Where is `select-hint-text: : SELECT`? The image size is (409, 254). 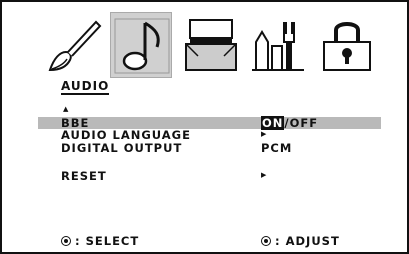 select-hint-text: : SELECT is located at coordinates (107, 241).